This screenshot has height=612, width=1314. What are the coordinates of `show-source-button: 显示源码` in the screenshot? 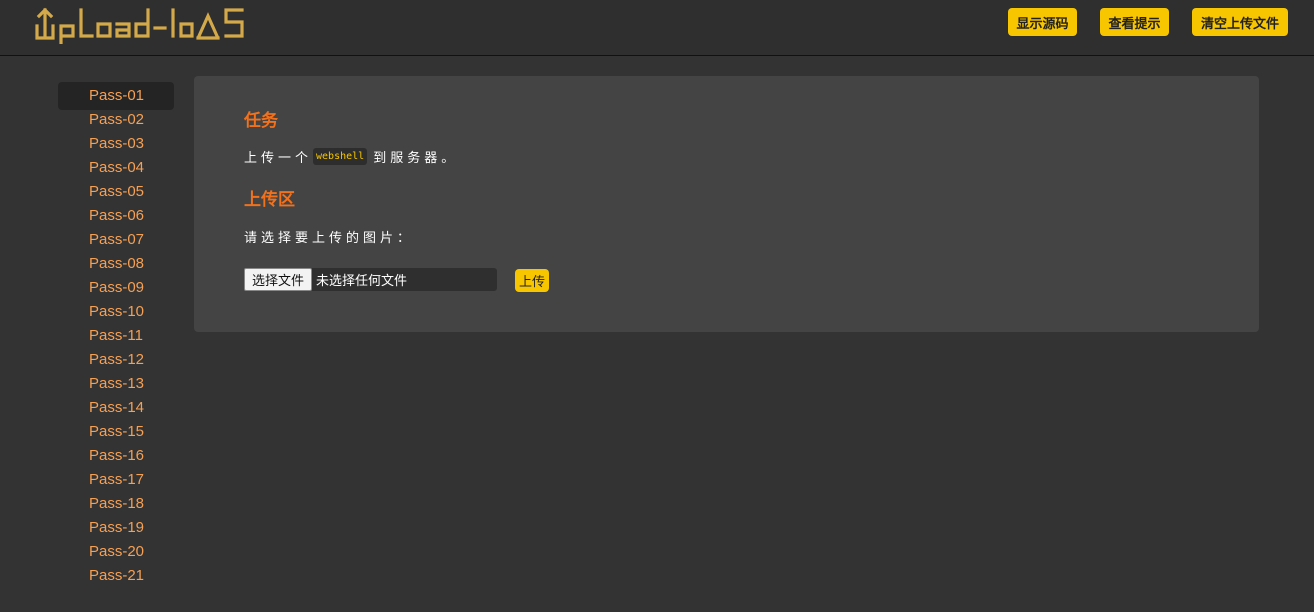 It's located at (1042, 22).